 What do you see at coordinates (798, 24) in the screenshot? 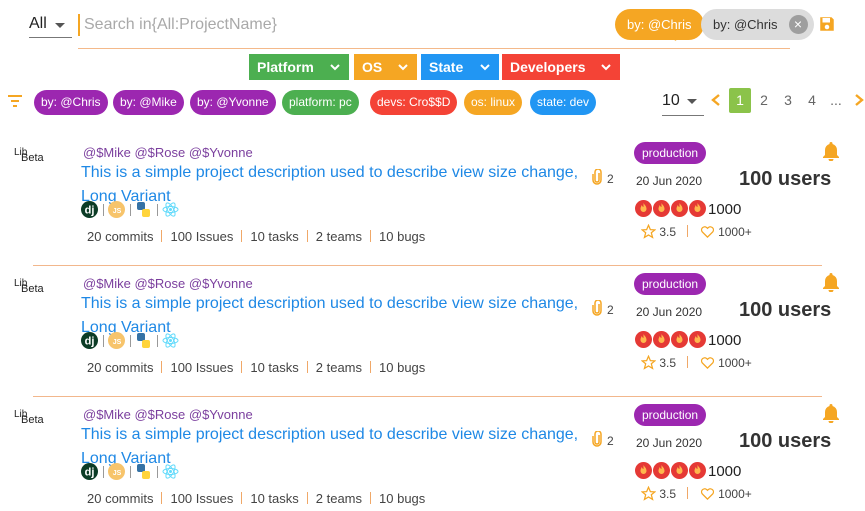
I see `remove-chip-icon: ×` at bounding box center [798, 24].